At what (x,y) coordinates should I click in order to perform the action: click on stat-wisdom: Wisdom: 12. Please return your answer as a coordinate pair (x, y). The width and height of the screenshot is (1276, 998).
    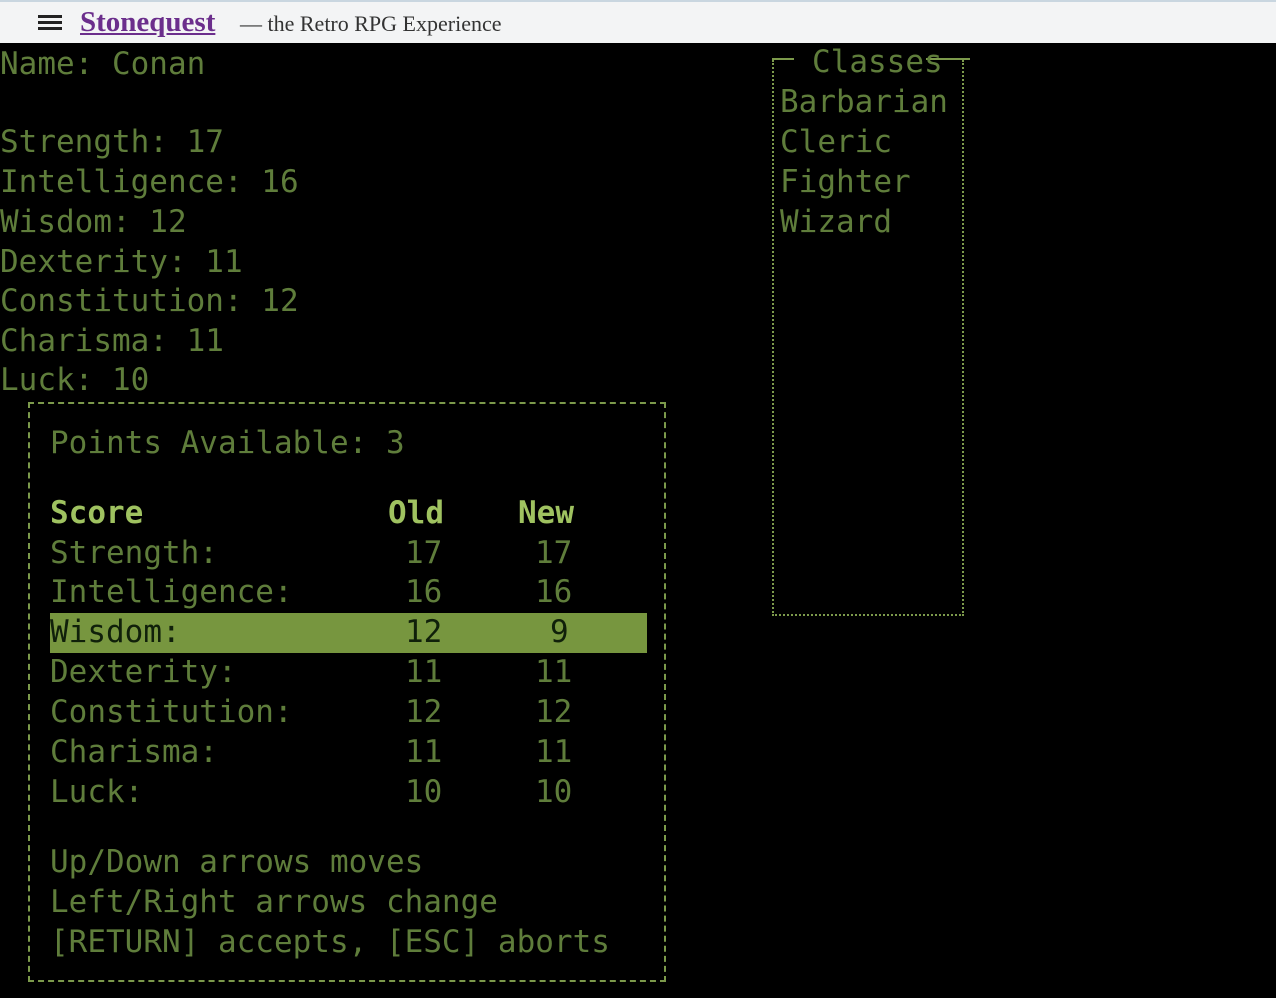
    Looking at the image, I should click on (93, 222).